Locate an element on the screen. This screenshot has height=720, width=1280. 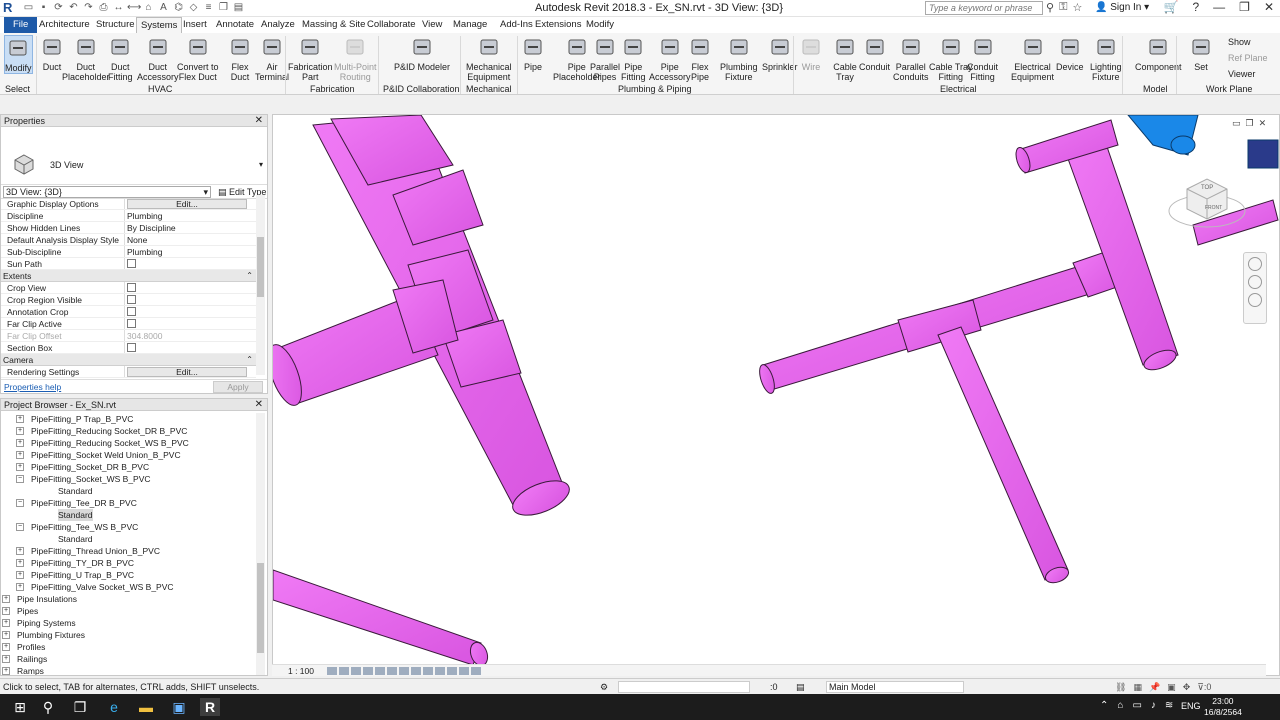
tree-item: + PipeFitting_Reducing Socket_DR B_PVC is located at coordinates (129, 431).